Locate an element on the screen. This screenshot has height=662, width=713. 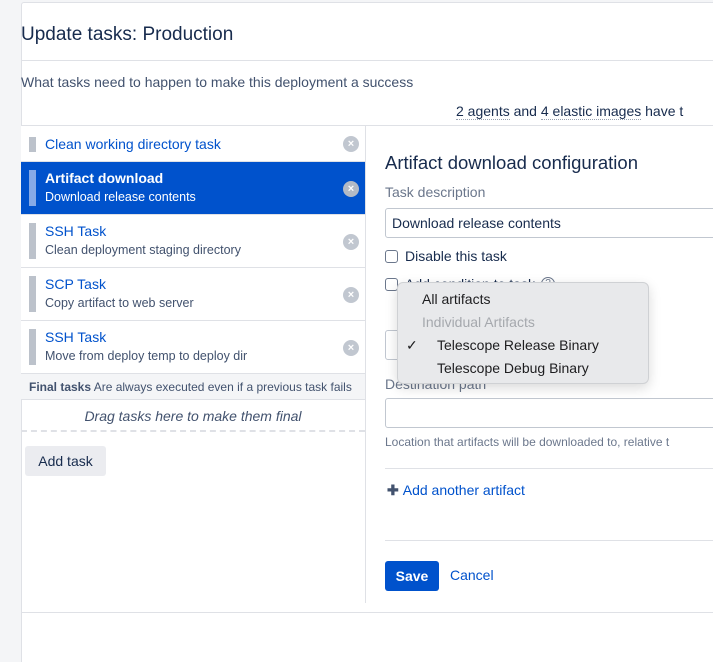
task-name: Clean working directory task is located at coordinates (133, 144).